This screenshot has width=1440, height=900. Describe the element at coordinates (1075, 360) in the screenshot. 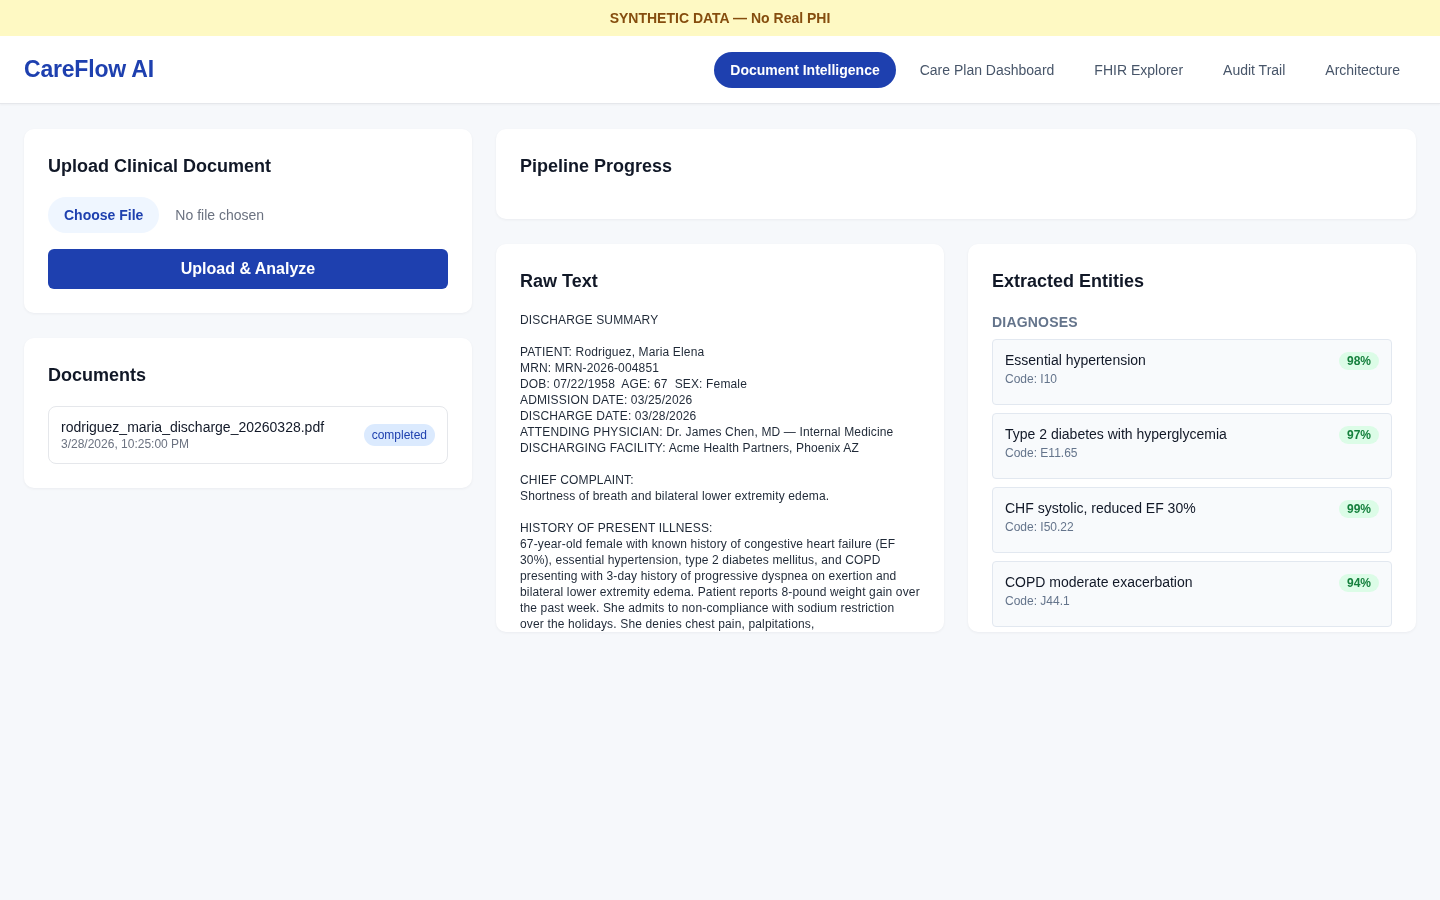

I see `entity-name: Essential hypertension` at that location.